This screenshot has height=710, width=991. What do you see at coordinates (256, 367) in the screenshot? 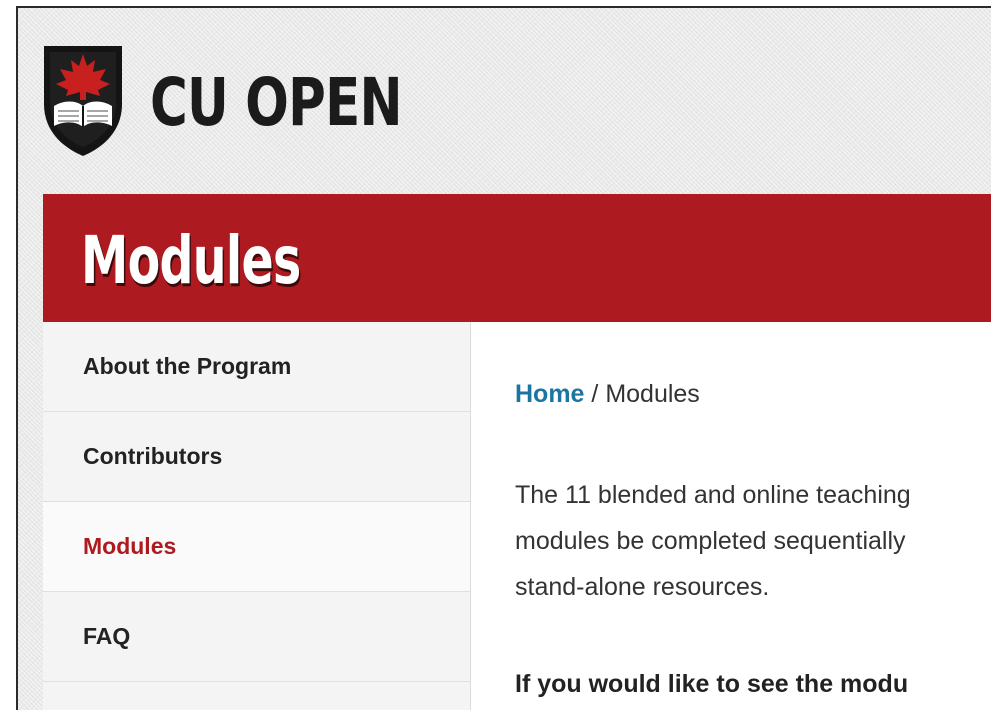
I see `sidebar-item-about-the-program: About the Program` at bounding box center [256, 367].